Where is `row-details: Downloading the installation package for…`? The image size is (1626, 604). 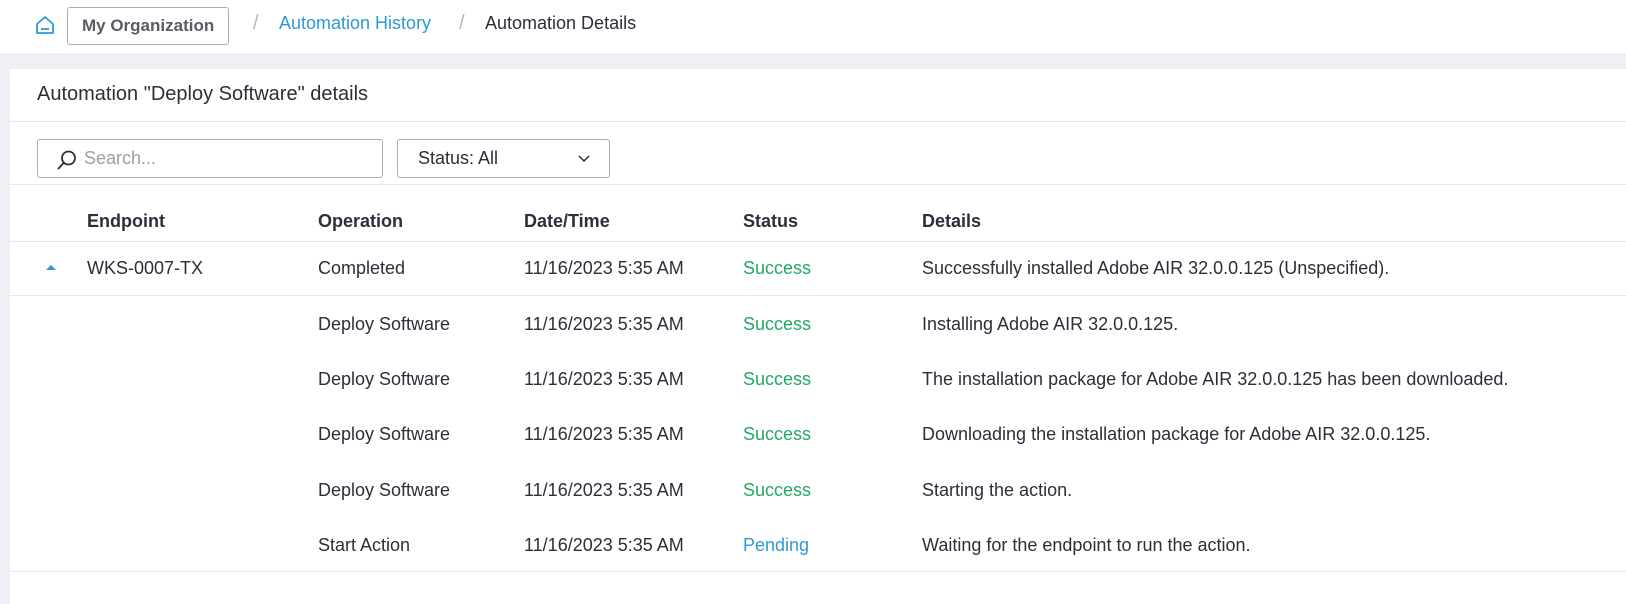 row-details: Downloading the installation package for… is located at coordinates (1176, 434).